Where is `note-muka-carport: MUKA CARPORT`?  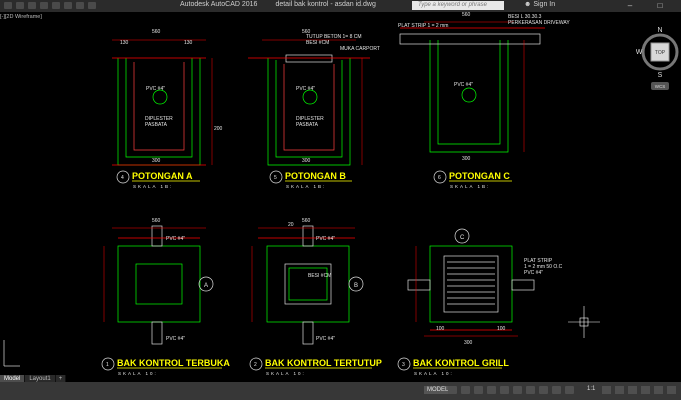 note-muka-carport: MUKA CARPORT is located at coordinates (360, 49).